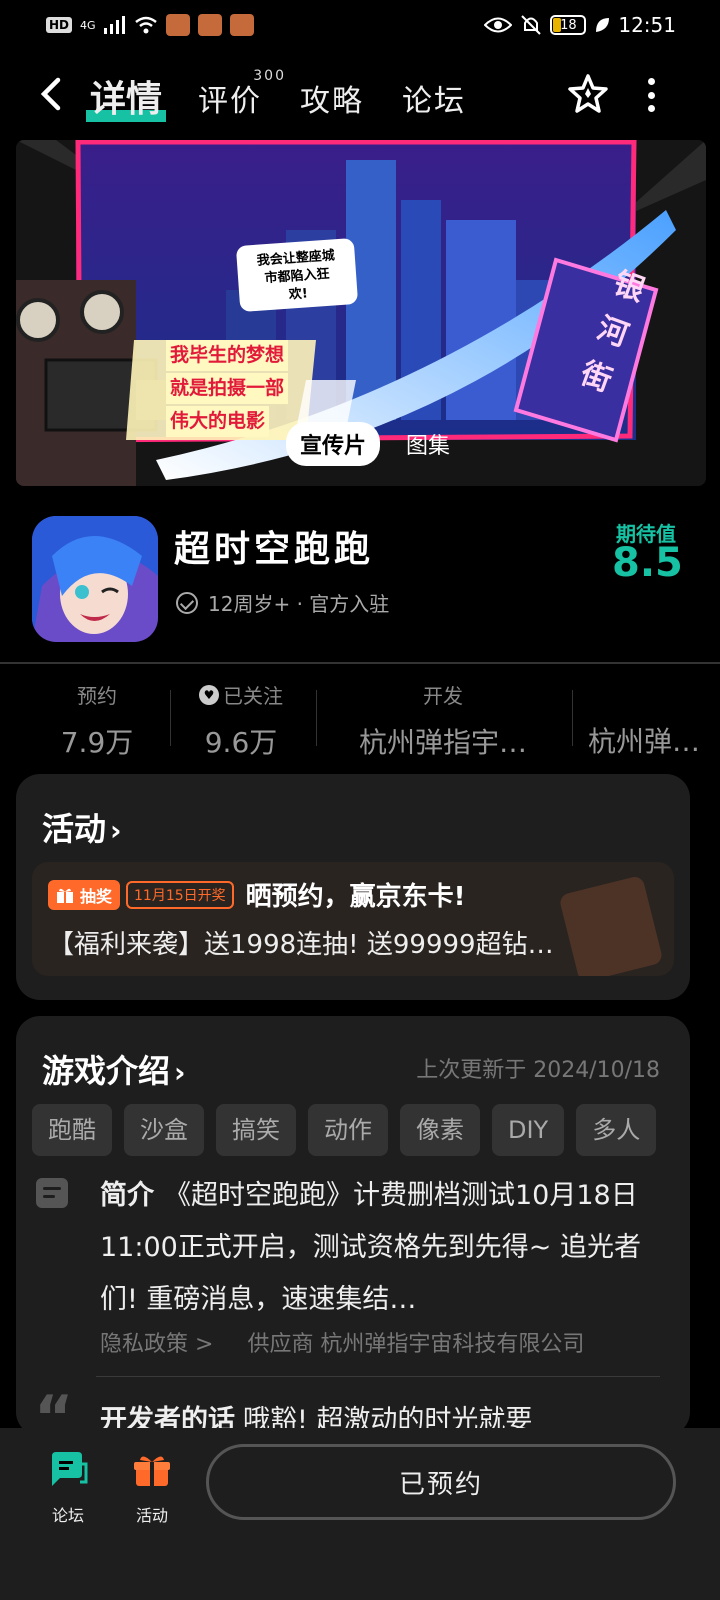 This screenshot has width=720, height=1600. I want to click on stat-label-wrap: ♥ 已关注, so click(241, 694).